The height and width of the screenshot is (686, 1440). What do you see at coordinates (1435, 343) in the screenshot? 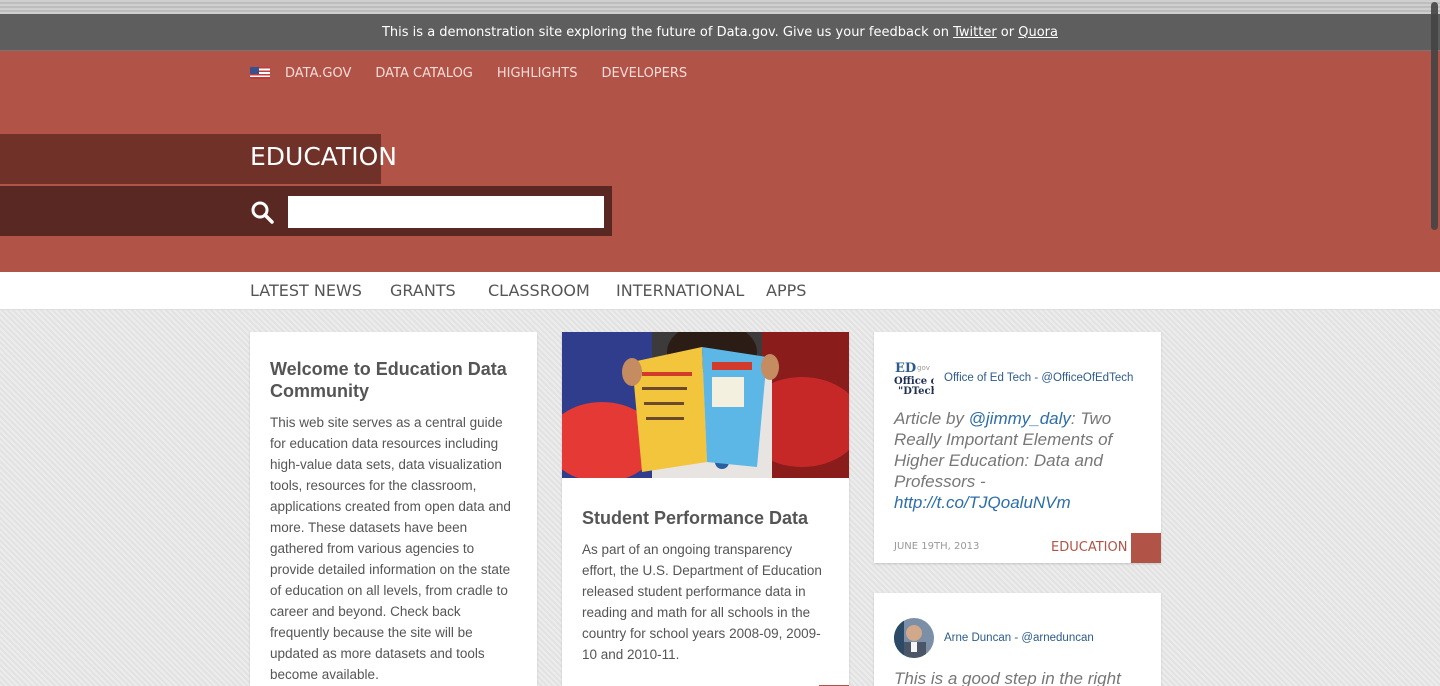
I see `page-scrollbar` at bounding box center [1435, 343].